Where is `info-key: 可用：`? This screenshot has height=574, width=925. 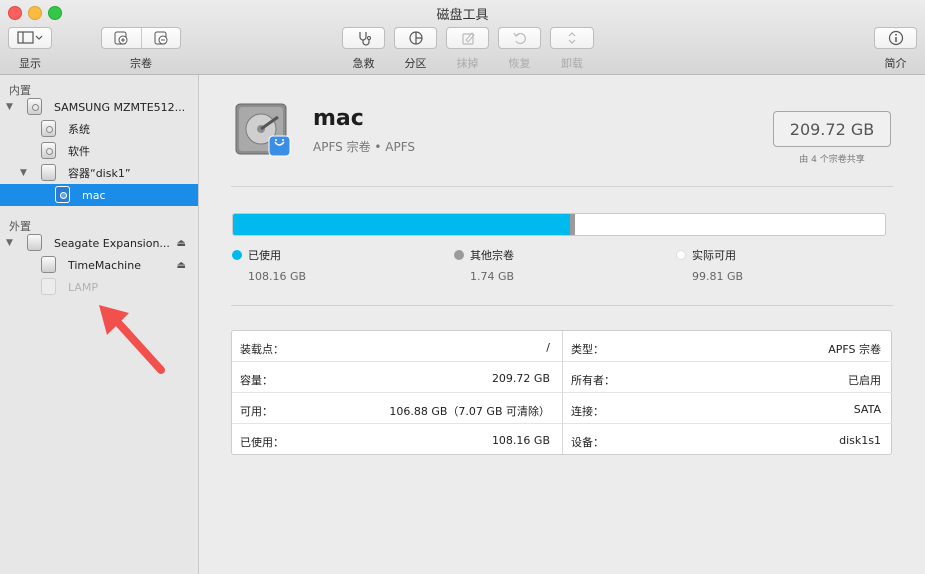 info-key: 可用： is located at coordinates (256, 411).